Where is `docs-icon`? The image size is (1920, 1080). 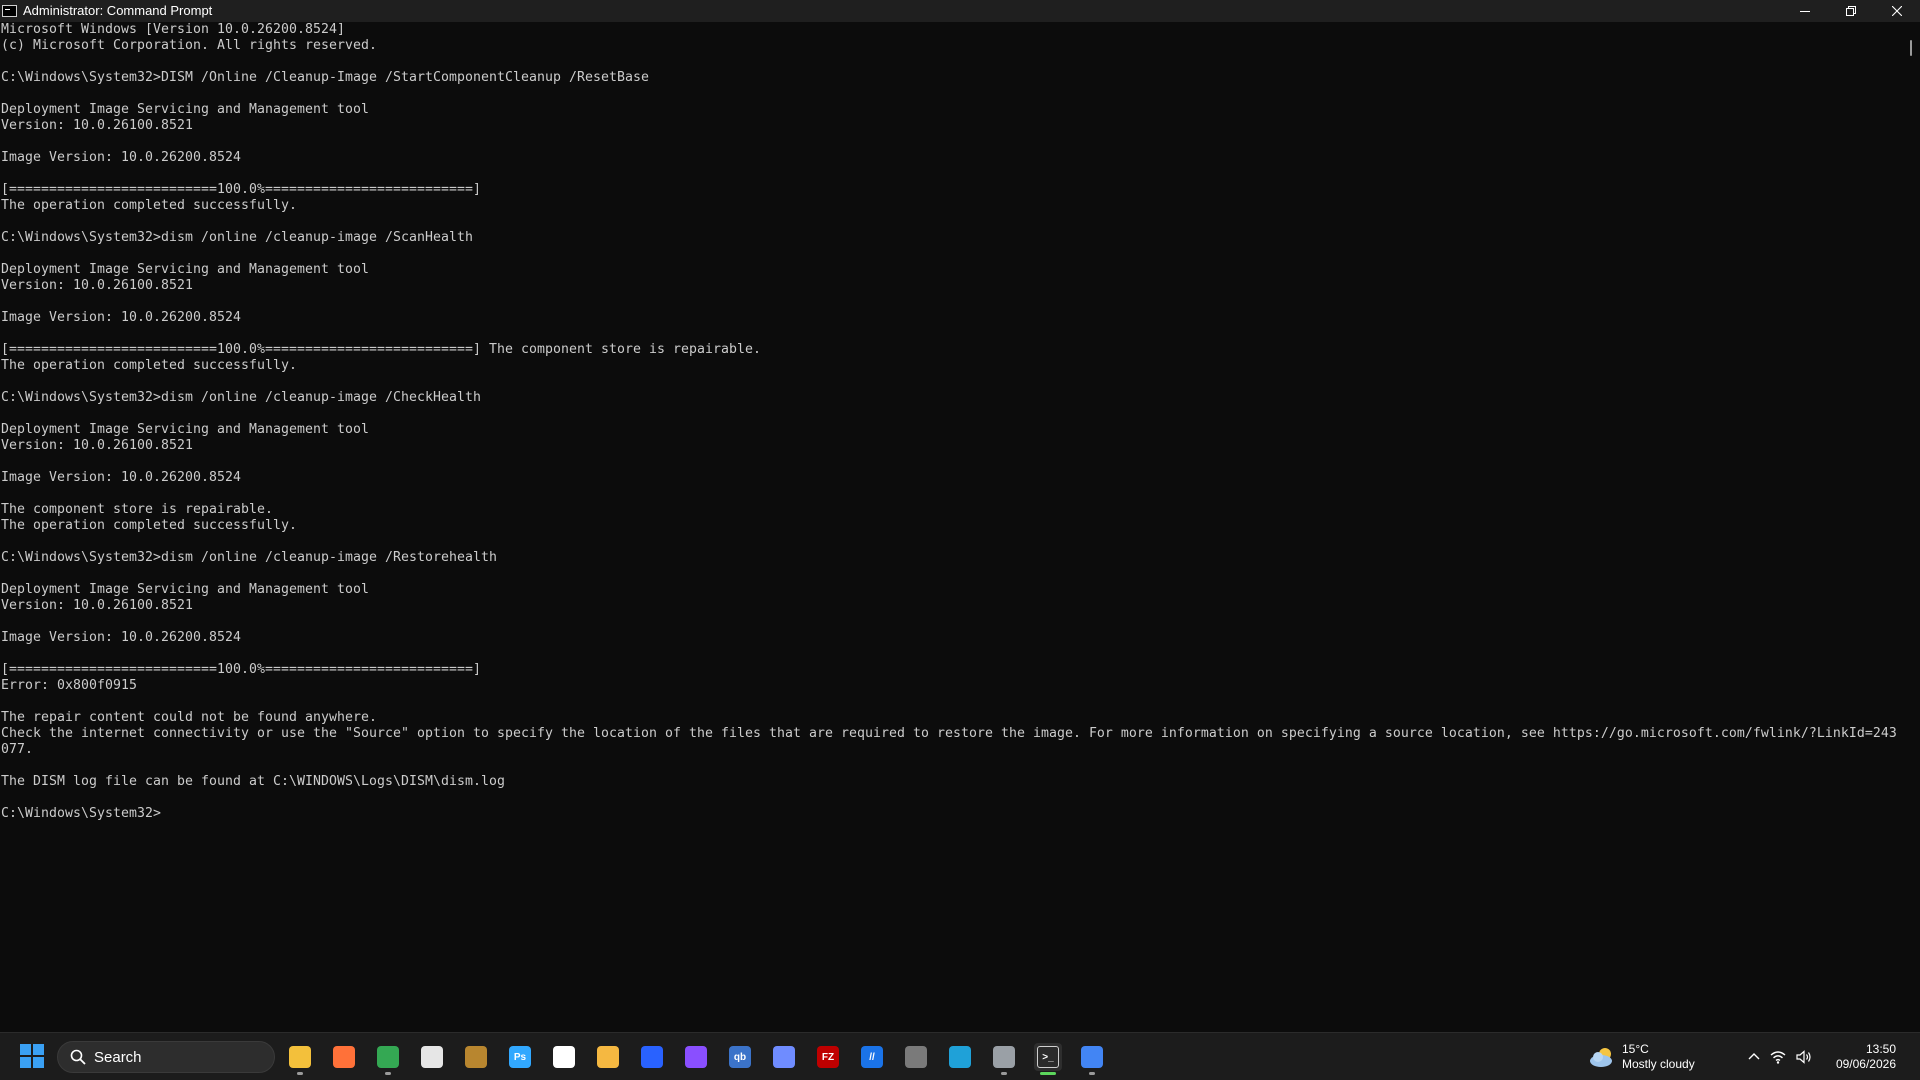 docs-icon is located at coordinates (1092, 1057).